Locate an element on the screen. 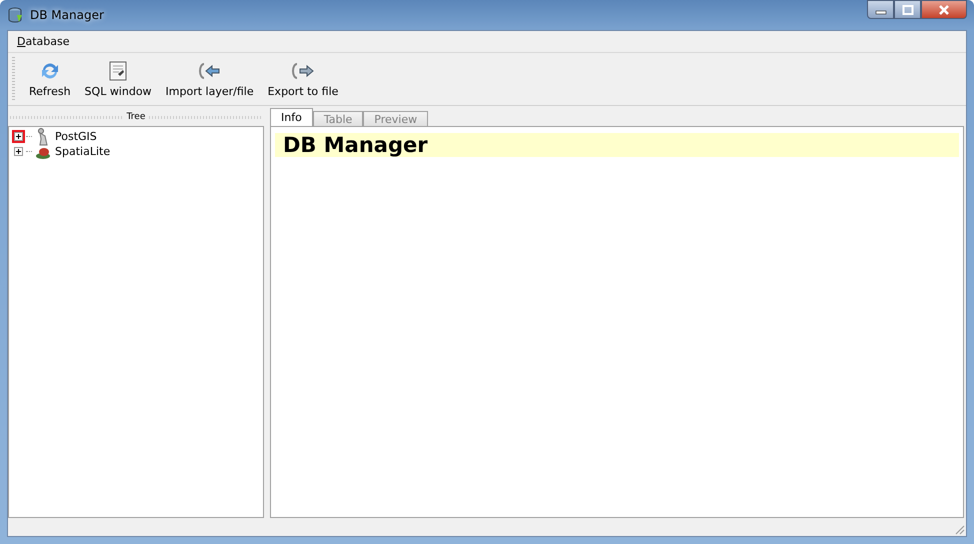 This screenshot has height=544, width=974. tree-item: PostGIS is located at coordinates (76, 136).